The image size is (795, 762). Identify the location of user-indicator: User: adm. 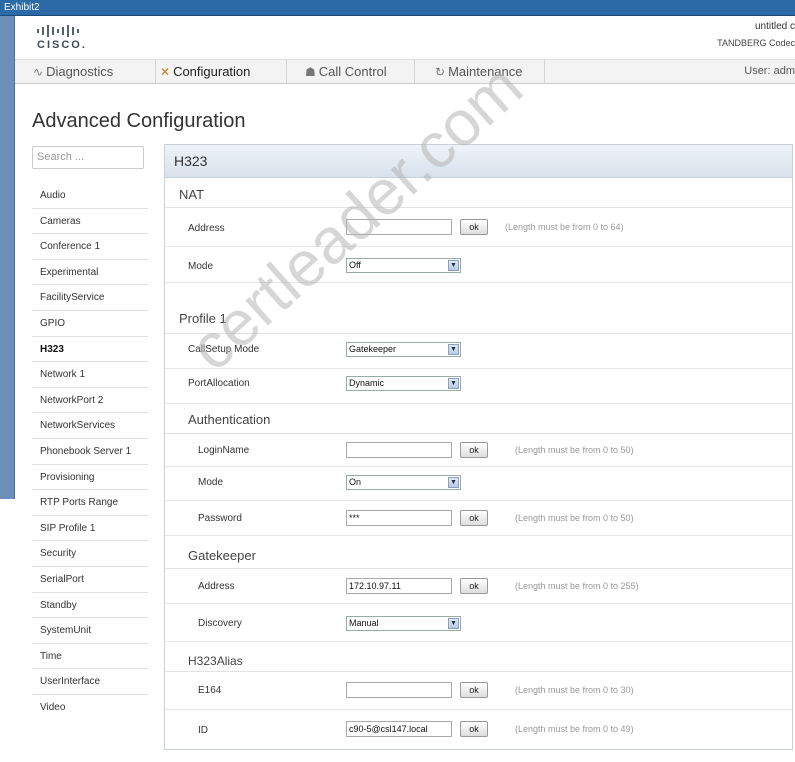
(769, 71).